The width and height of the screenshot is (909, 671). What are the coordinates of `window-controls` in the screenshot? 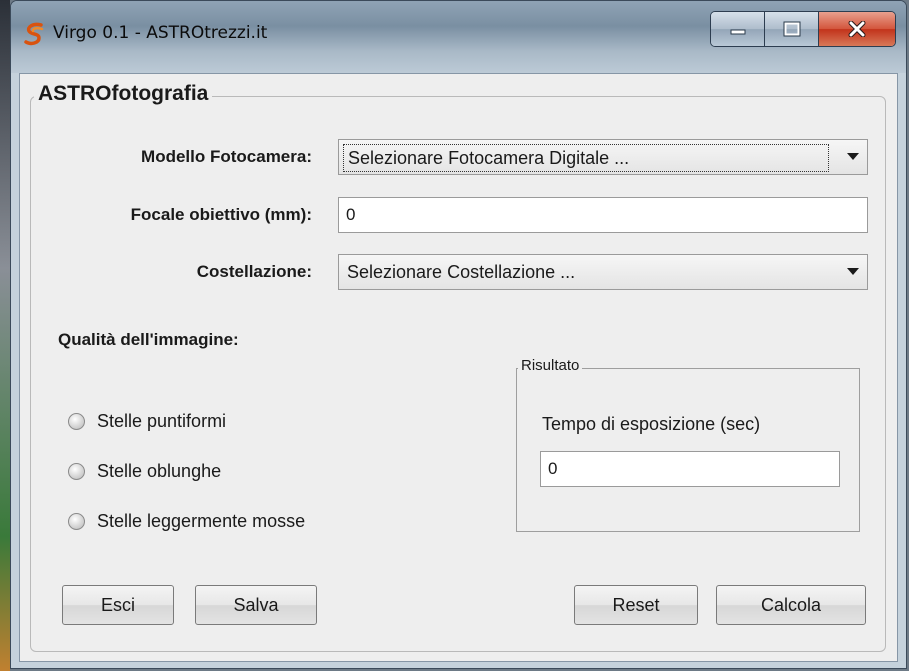 It's located at (803, 29).